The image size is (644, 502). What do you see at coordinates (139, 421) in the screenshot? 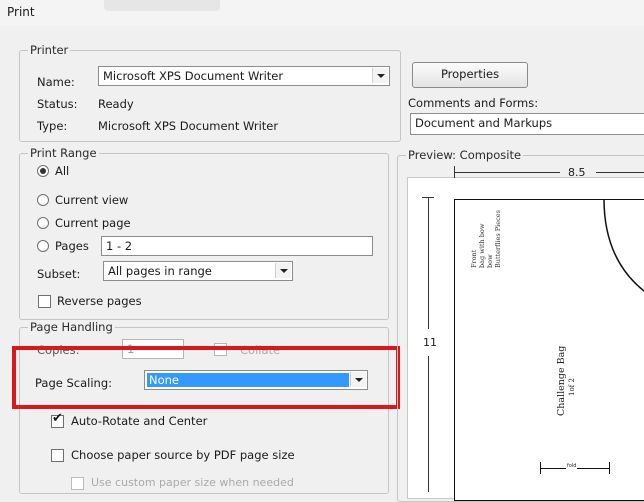
I see `auto-rotate-label: Auto-Rotate and Center` at bounding box center [139, 421].